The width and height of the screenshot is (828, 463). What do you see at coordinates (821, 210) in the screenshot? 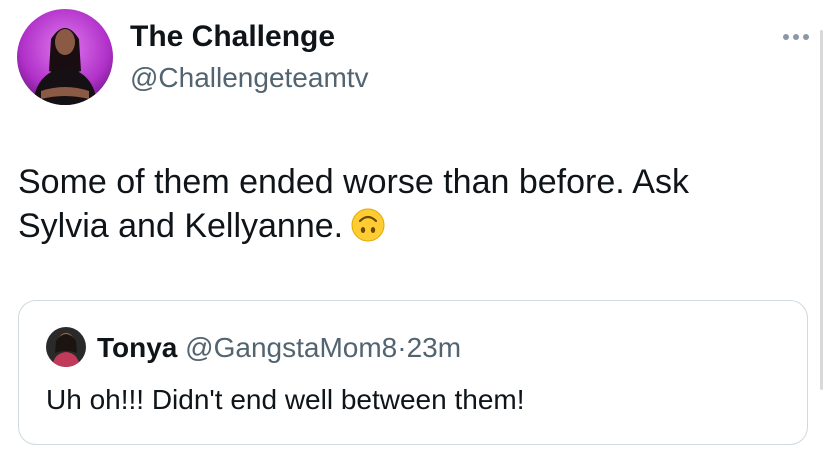
I see `scrollbar` at bounding box center [821, 210].